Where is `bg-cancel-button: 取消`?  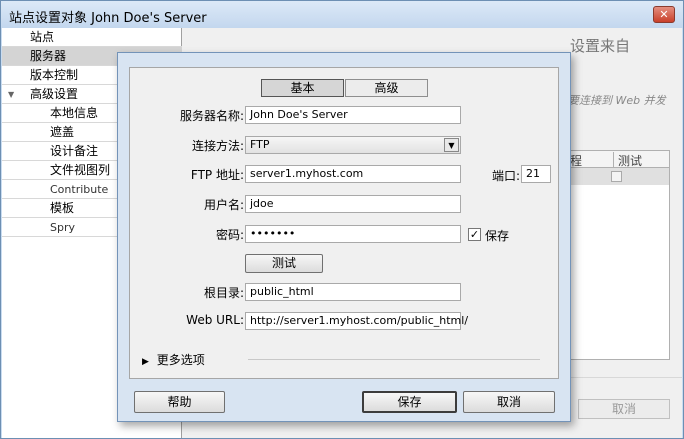
bg-cancel-button: 取消 is located at coordinates (624, 409).